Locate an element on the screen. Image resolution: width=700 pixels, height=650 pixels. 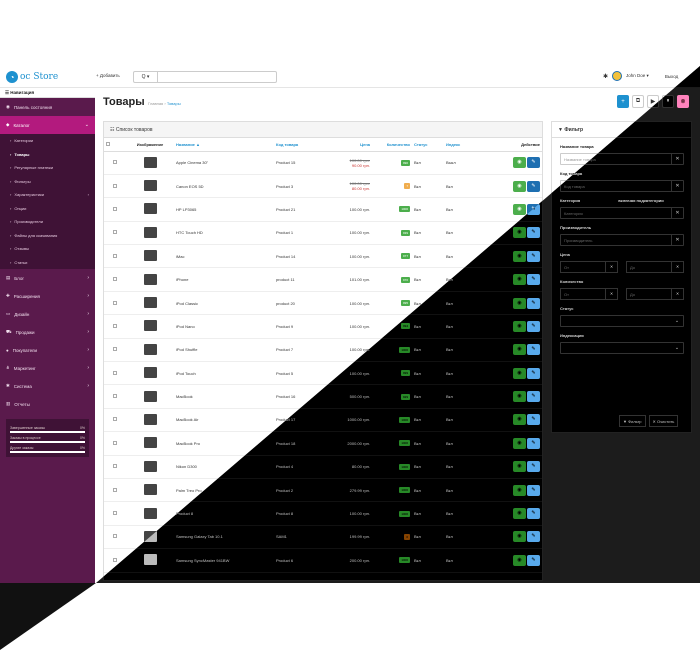
delete-button: ⊗ is located at coordinates (683, 101).